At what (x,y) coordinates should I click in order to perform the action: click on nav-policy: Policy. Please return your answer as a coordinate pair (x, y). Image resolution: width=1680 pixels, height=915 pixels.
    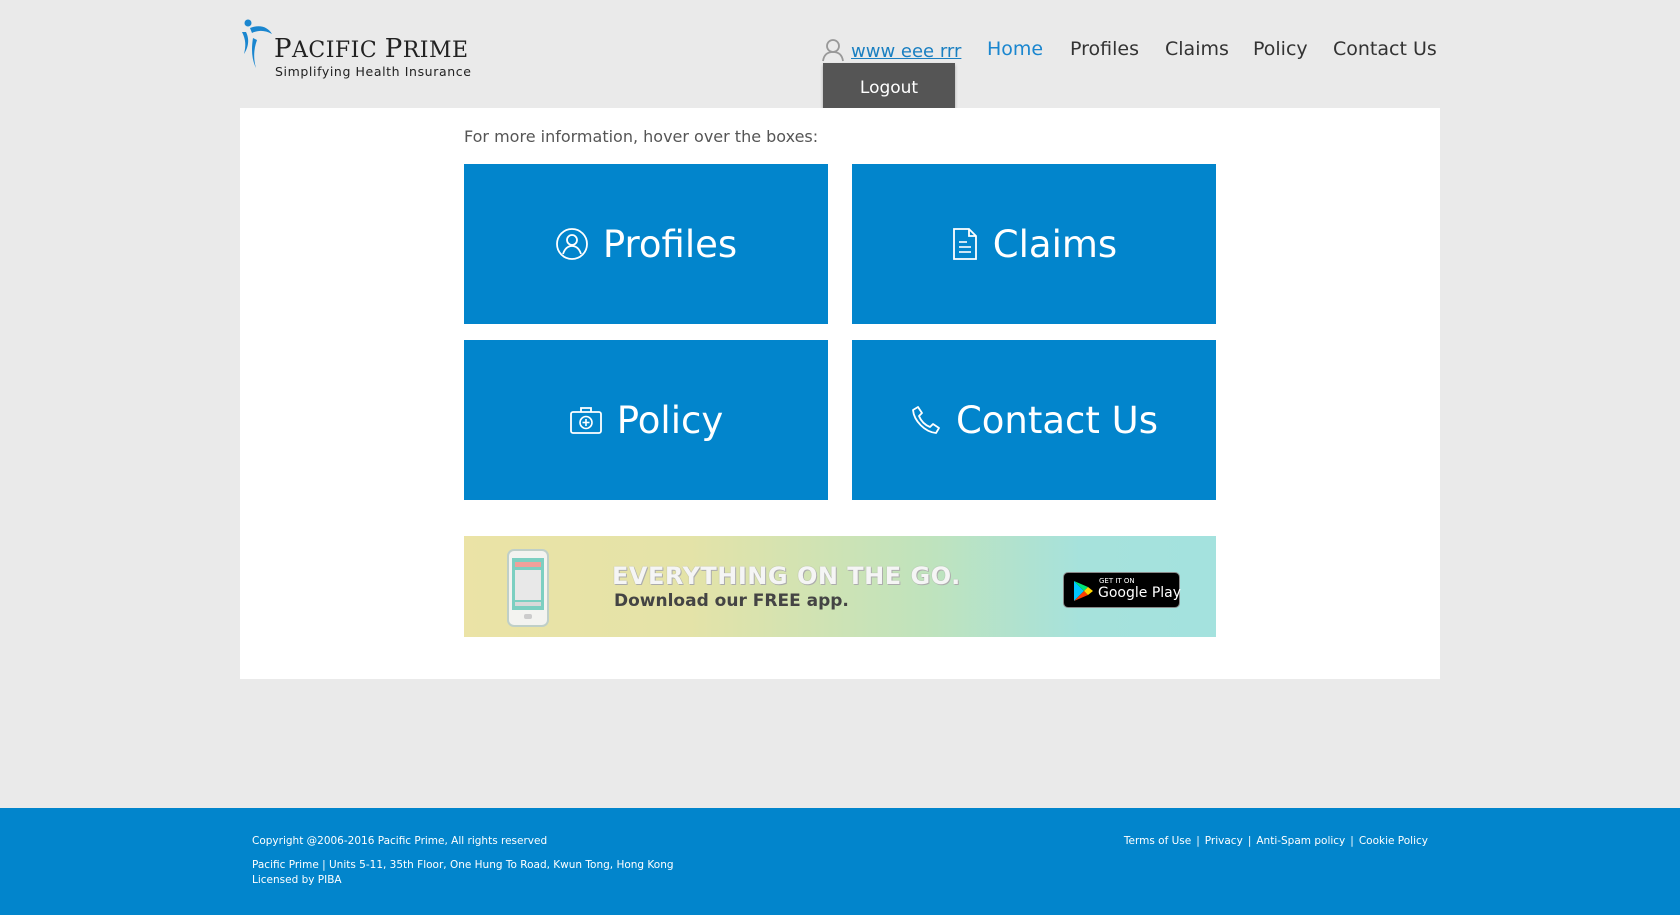
    Looking at the image, I should click on (1280, 49).